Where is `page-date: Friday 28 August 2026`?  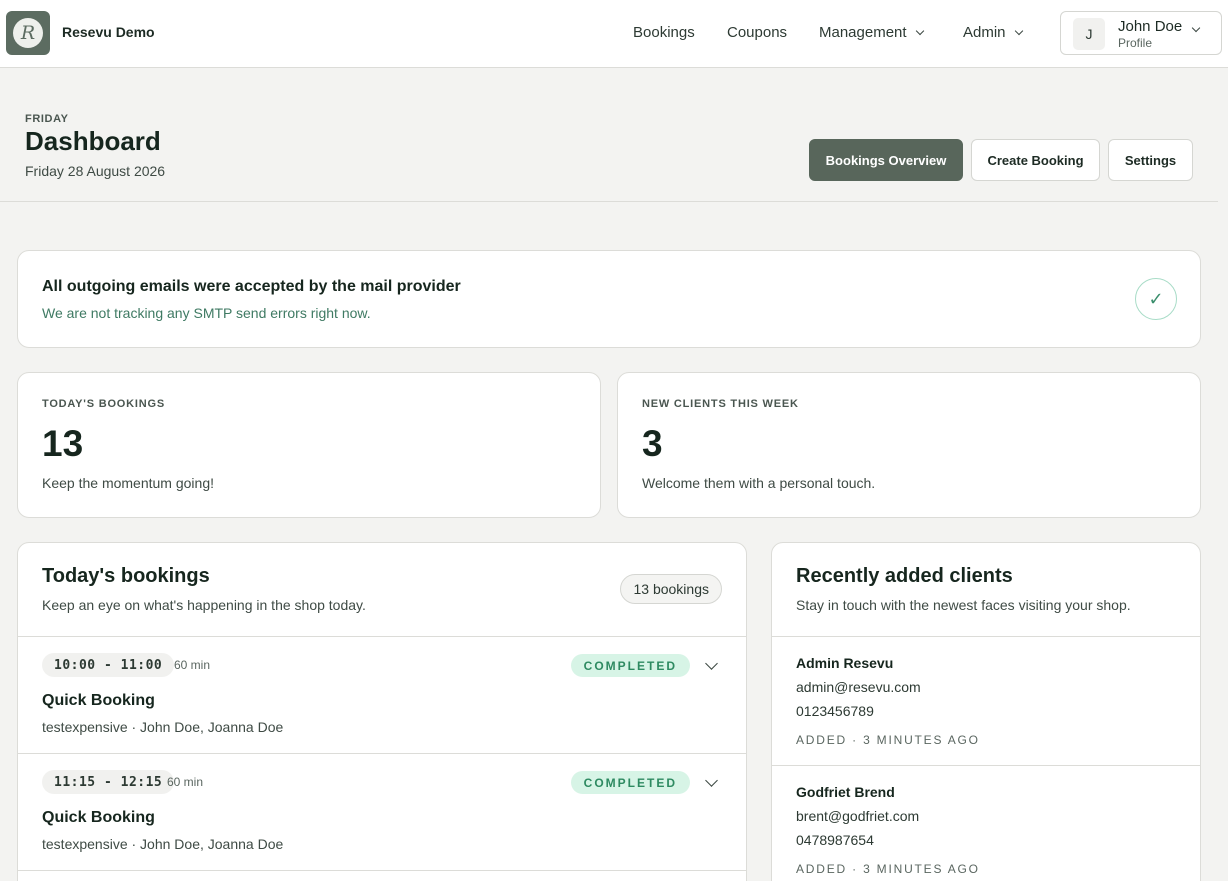
page-date: Friday 28 August 2026 is located at coordinates (95, 171).